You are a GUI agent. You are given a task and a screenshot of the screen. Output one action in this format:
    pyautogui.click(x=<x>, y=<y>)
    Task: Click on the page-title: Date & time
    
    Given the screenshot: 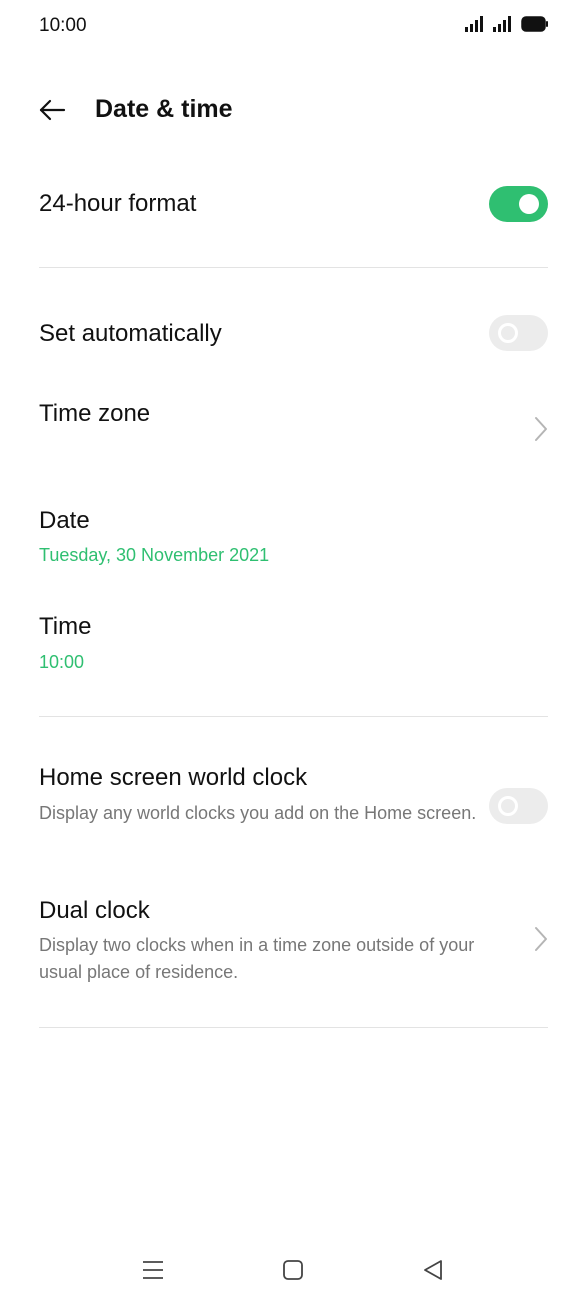 What is the action you would take?
    pyautogui.click(x=164, y=109)
    